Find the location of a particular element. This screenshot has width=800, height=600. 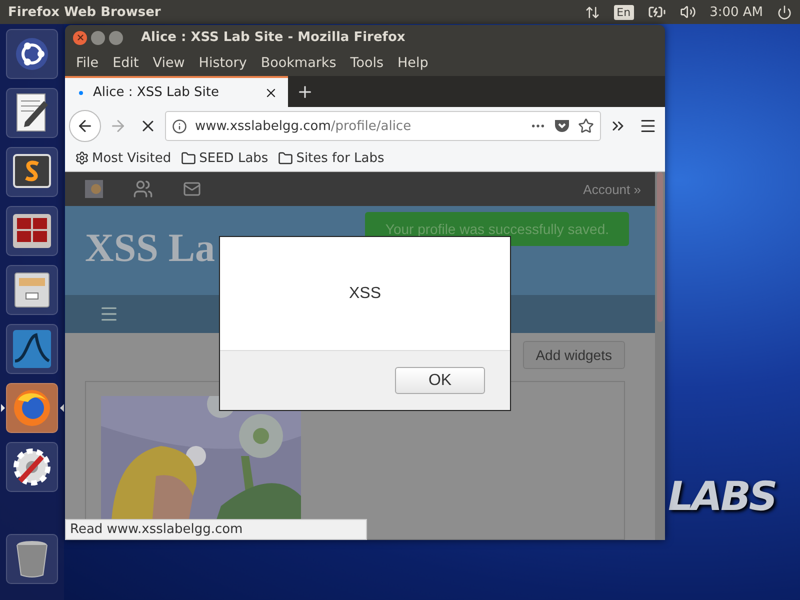

keyboard-indicator: En is located at coordinates (624, 12).